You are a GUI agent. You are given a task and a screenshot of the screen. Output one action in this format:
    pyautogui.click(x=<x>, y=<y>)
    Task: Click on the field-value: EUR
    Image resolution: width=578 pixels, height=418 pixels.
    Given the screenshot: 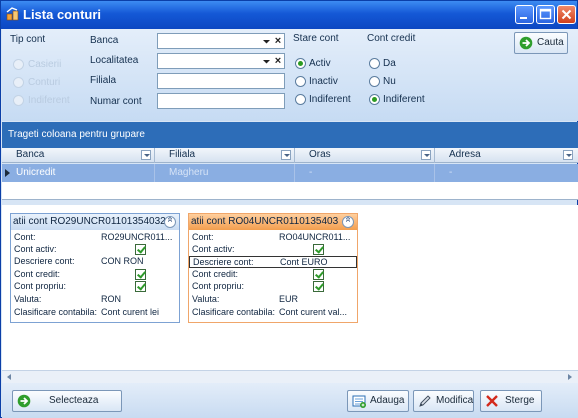 What is the action you would take?
    pyautogui.click(x=289, y=299)
    